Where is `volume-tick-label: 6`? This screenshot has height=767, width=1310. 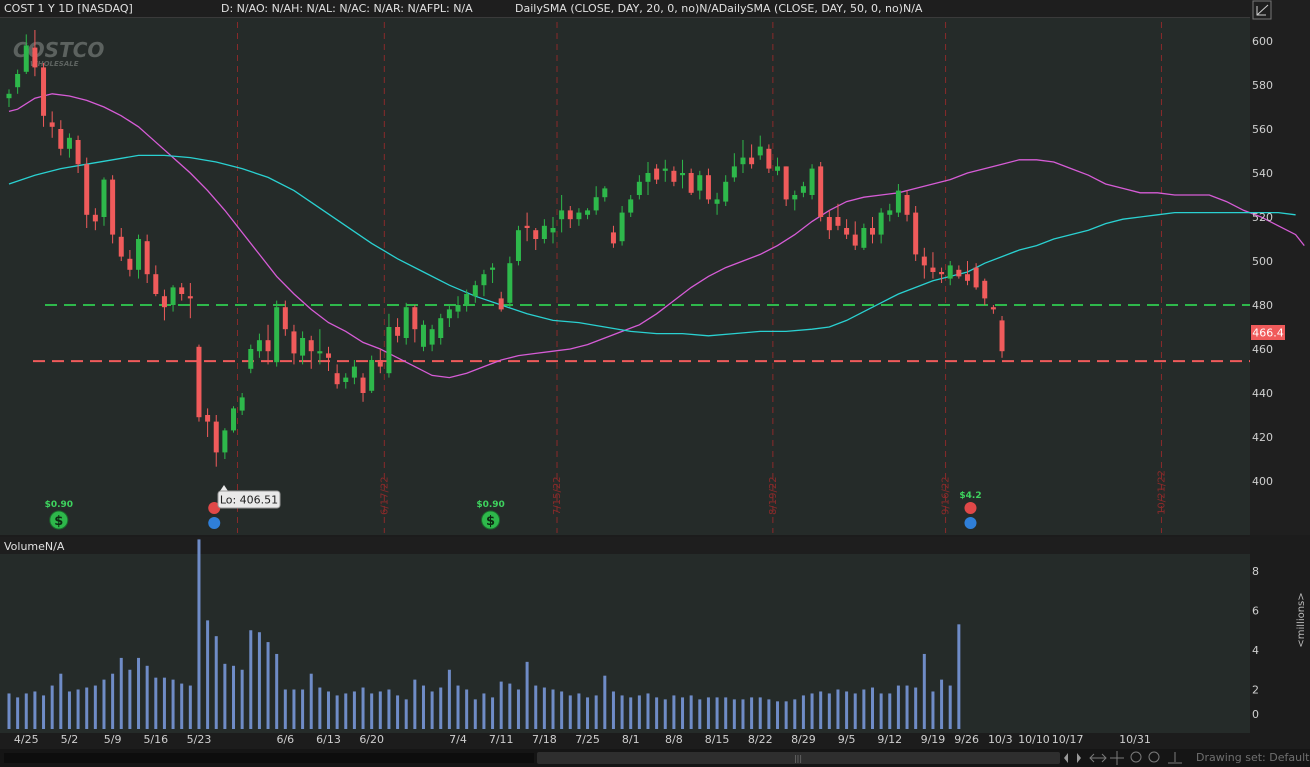 volume-tick-label: 6 is located at coordinates (1255, 611).